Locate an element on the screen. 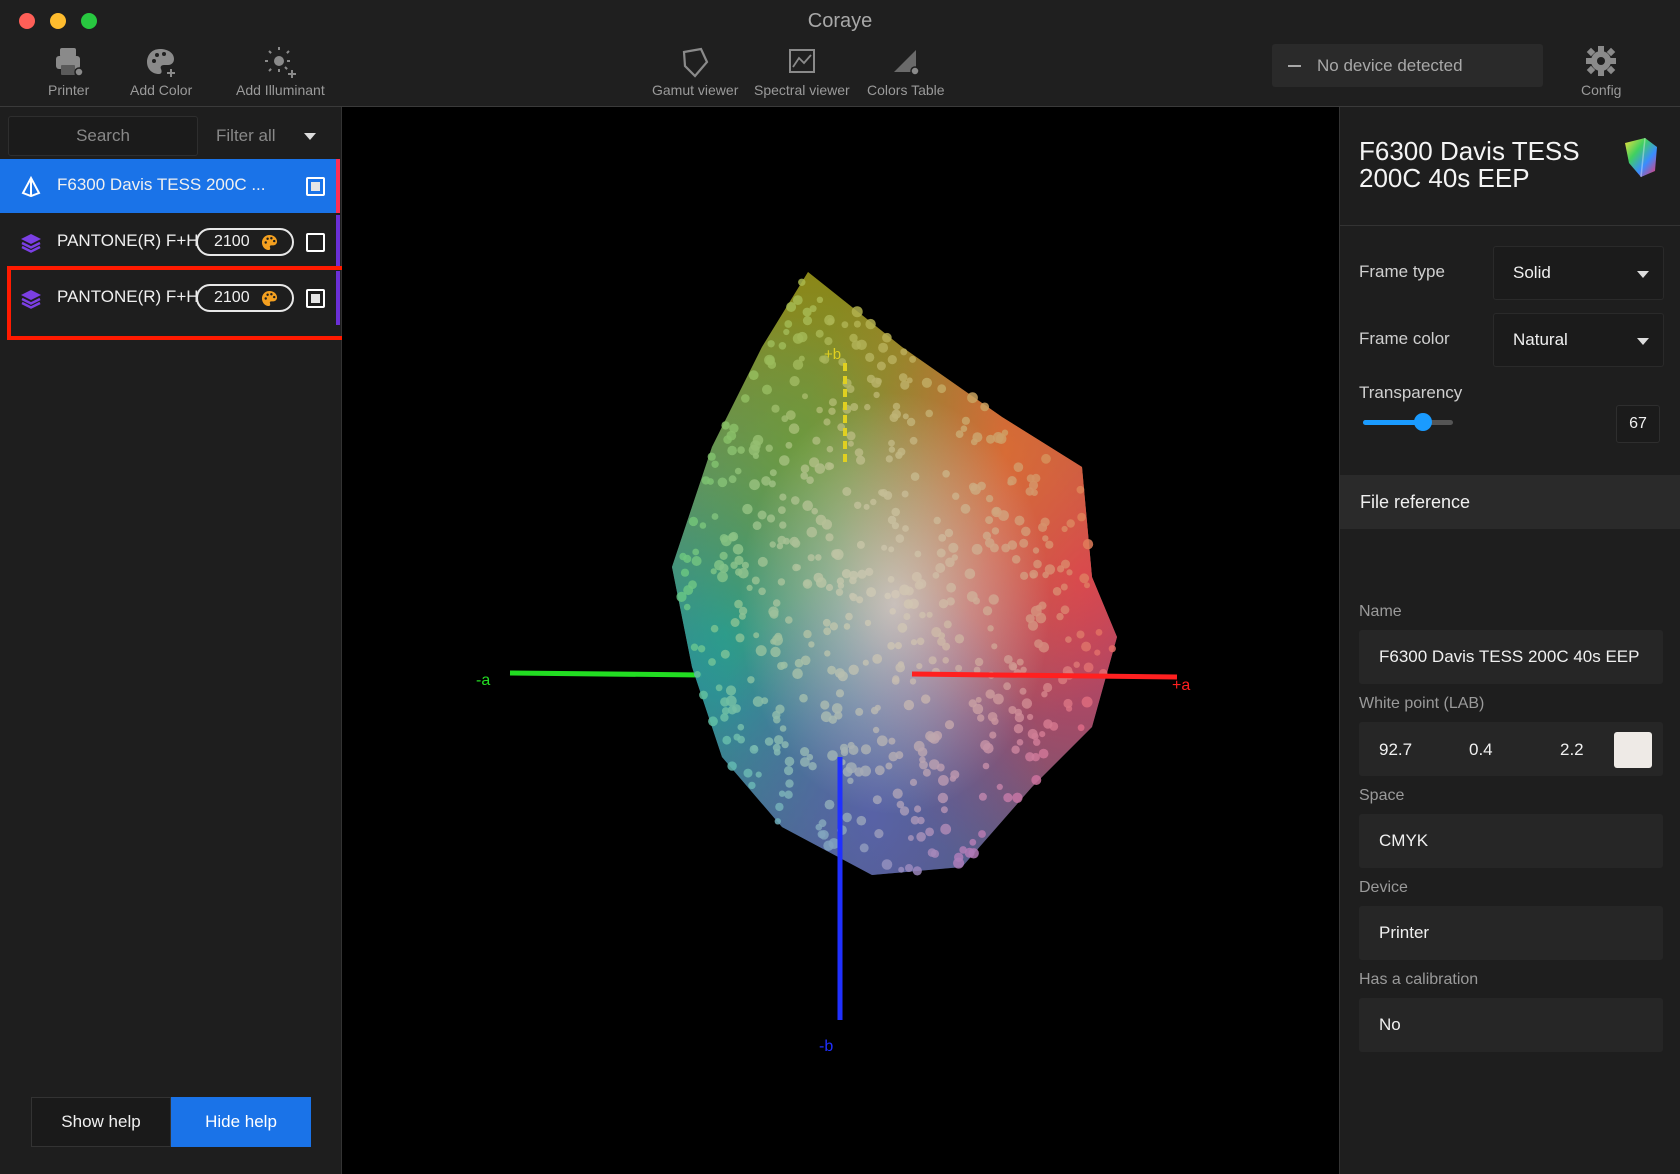 Image resolution: width=1680 pixels, height=1174 pixels. search-input: Search is located at coordinates (103, 136).